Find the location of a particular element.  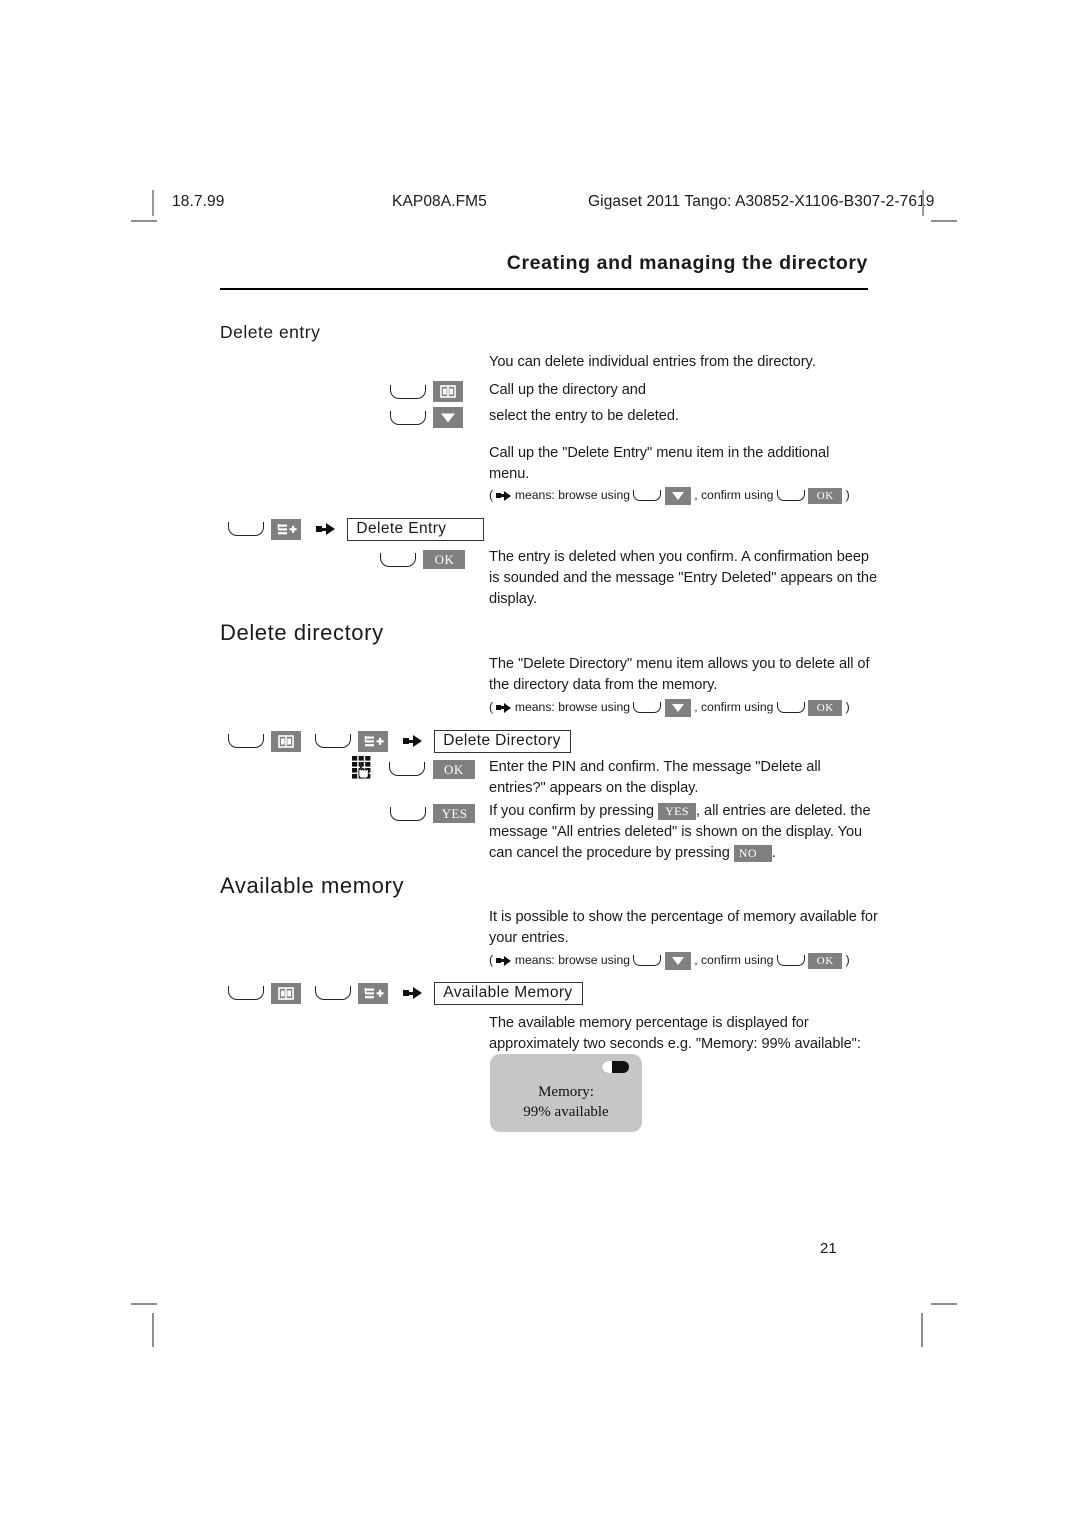

delete-entry-step2-text: select the entry to be deleted. is located at coordinates (584, 416).